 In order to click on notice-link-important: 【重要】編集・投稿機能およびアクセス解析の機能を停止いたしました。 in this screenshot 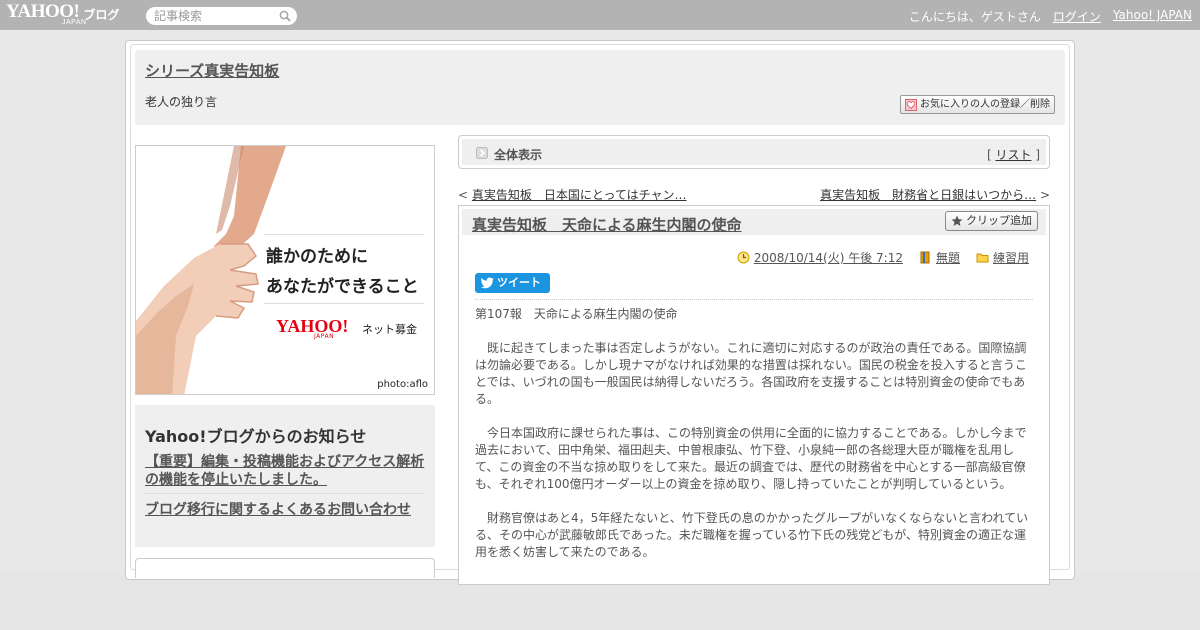, I will do `click(286, 471)`.